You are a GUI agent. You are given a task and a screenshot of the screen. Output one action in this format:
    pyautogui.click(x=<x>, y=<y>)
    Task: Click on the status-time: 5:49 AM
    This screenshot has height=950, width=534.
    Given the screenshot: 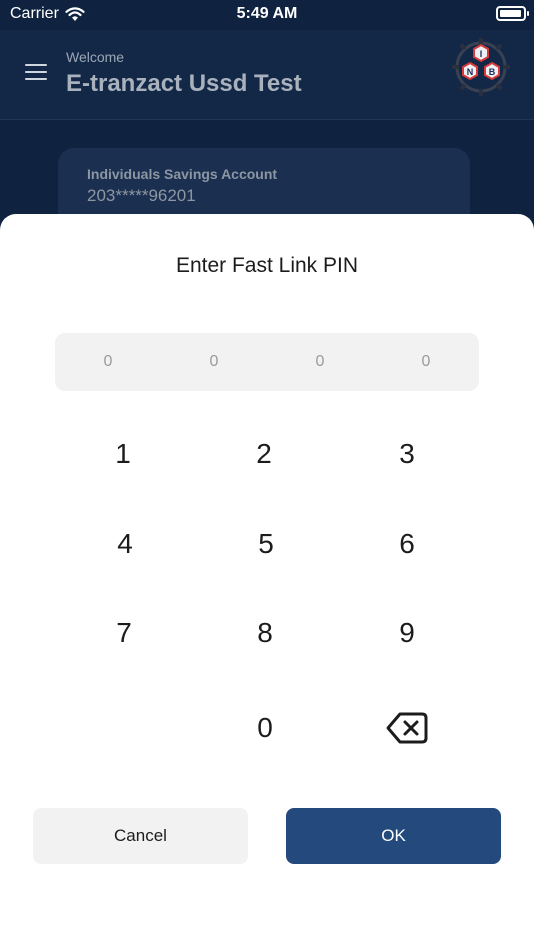 What is the action you would take?
    pyautogui.click(x=267, y=13)
    